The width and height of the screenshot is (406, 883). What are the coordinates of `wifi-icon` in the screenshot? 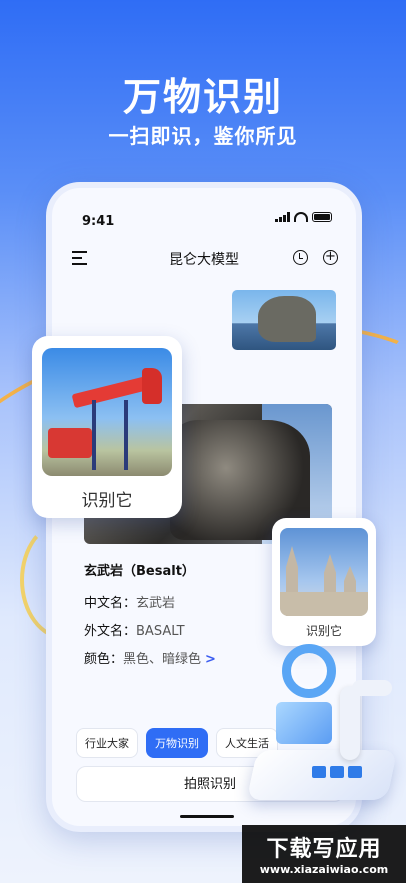 It's located at (301, 217).